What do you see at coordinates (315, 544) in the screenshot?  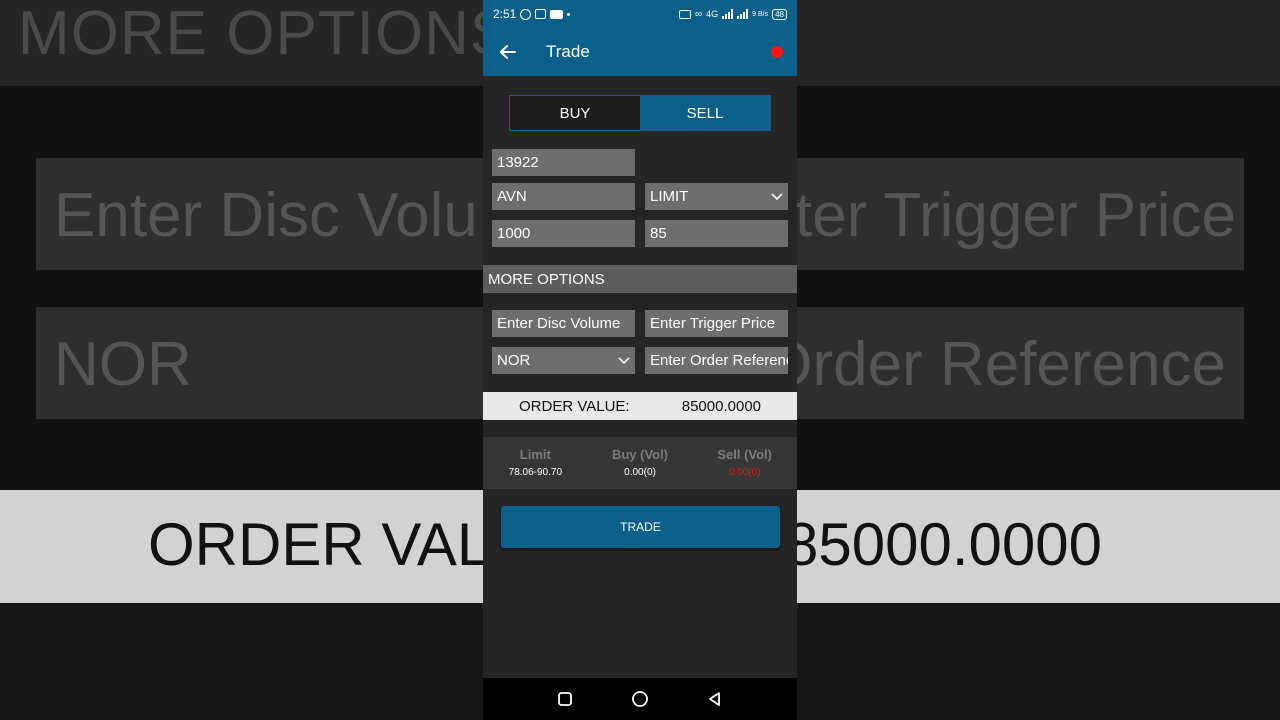 I see `background-order-value-label: ORDER VALUE:` at bounding box center [315, 544].